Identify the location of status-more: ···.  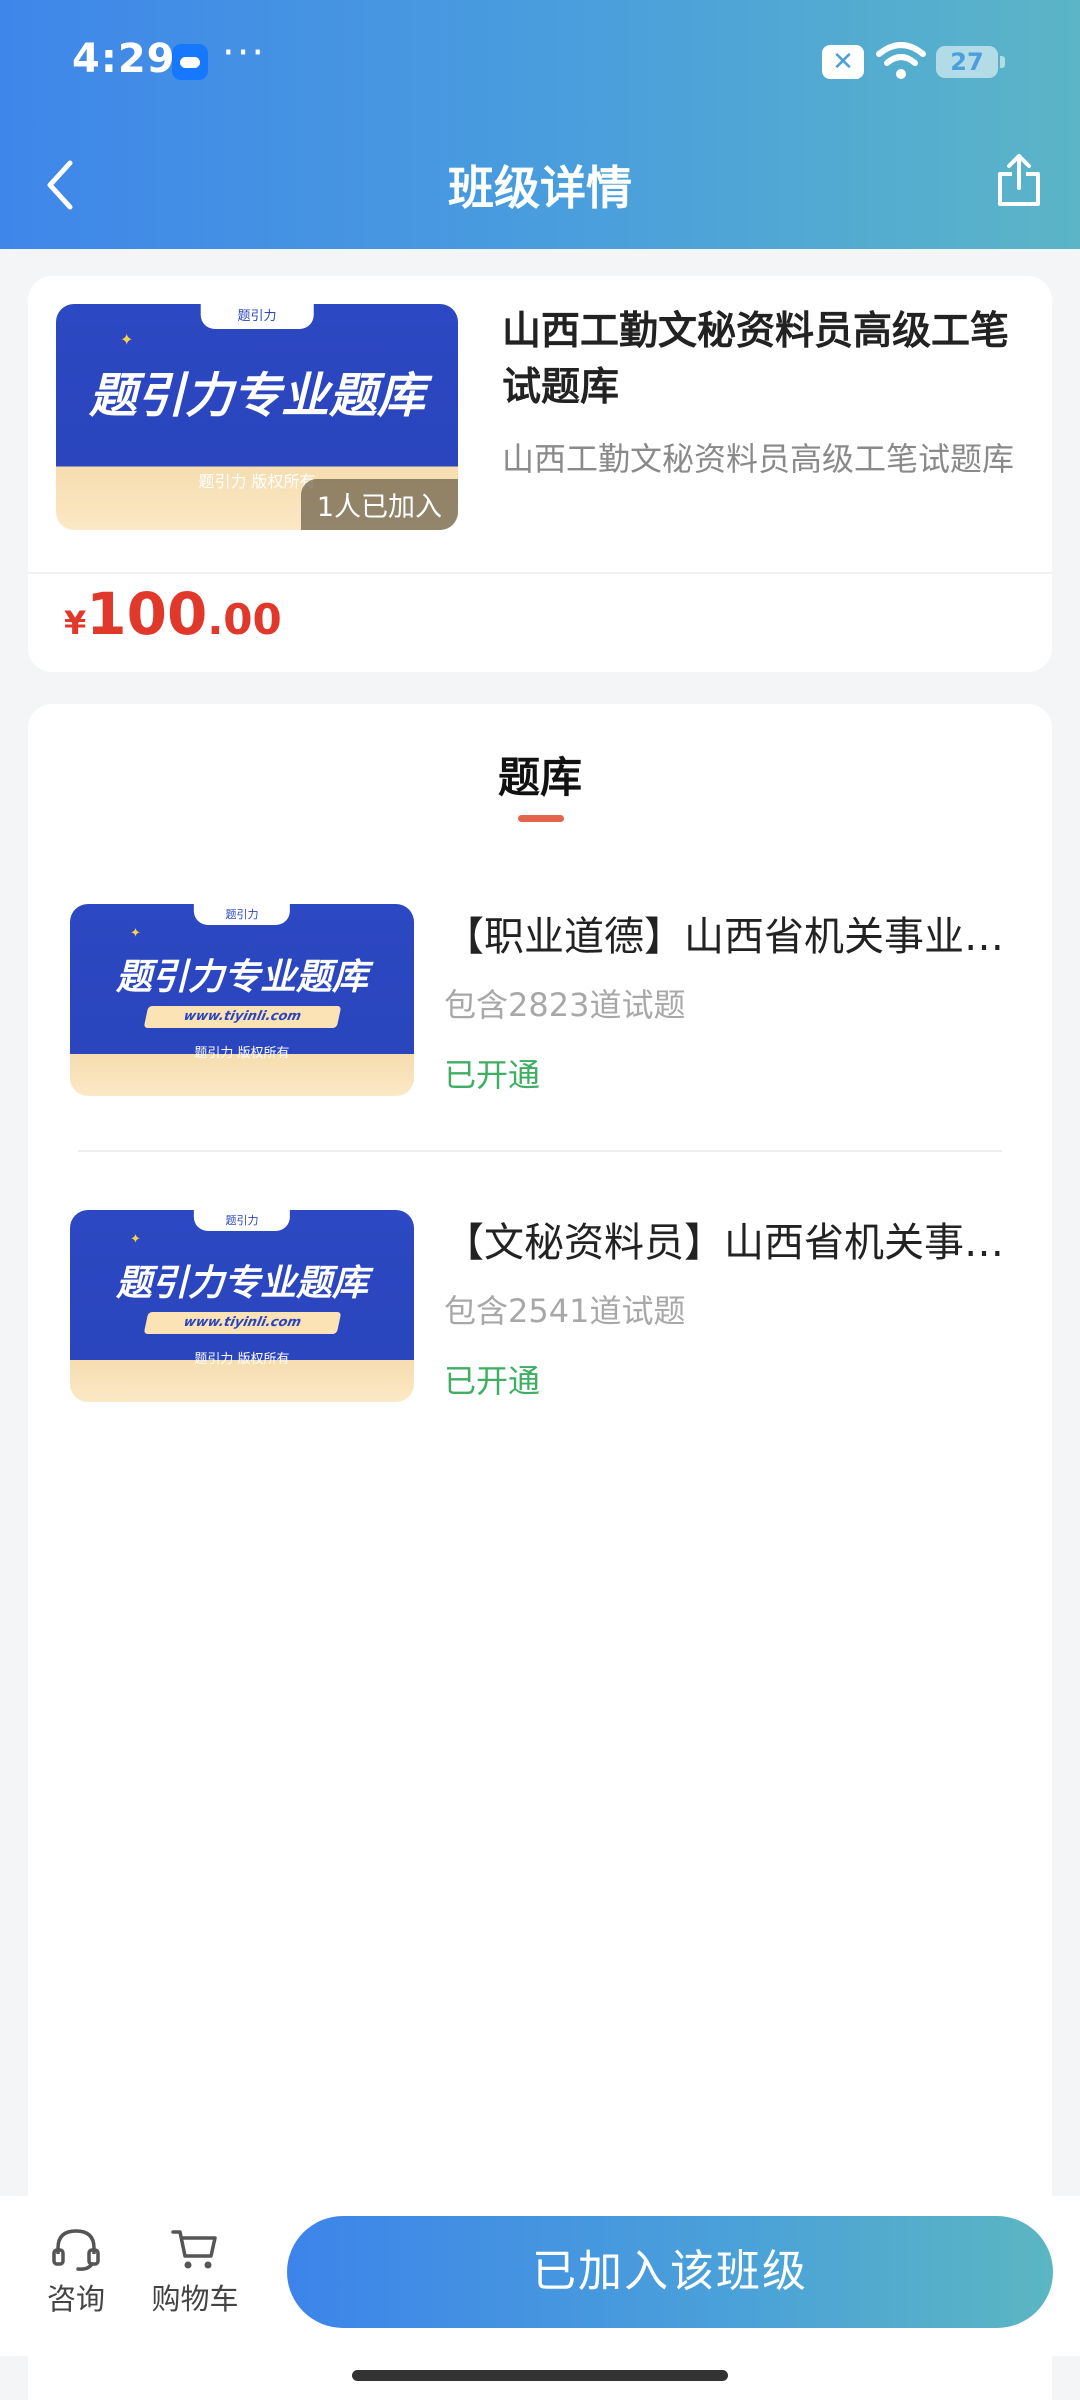
(244, 53).